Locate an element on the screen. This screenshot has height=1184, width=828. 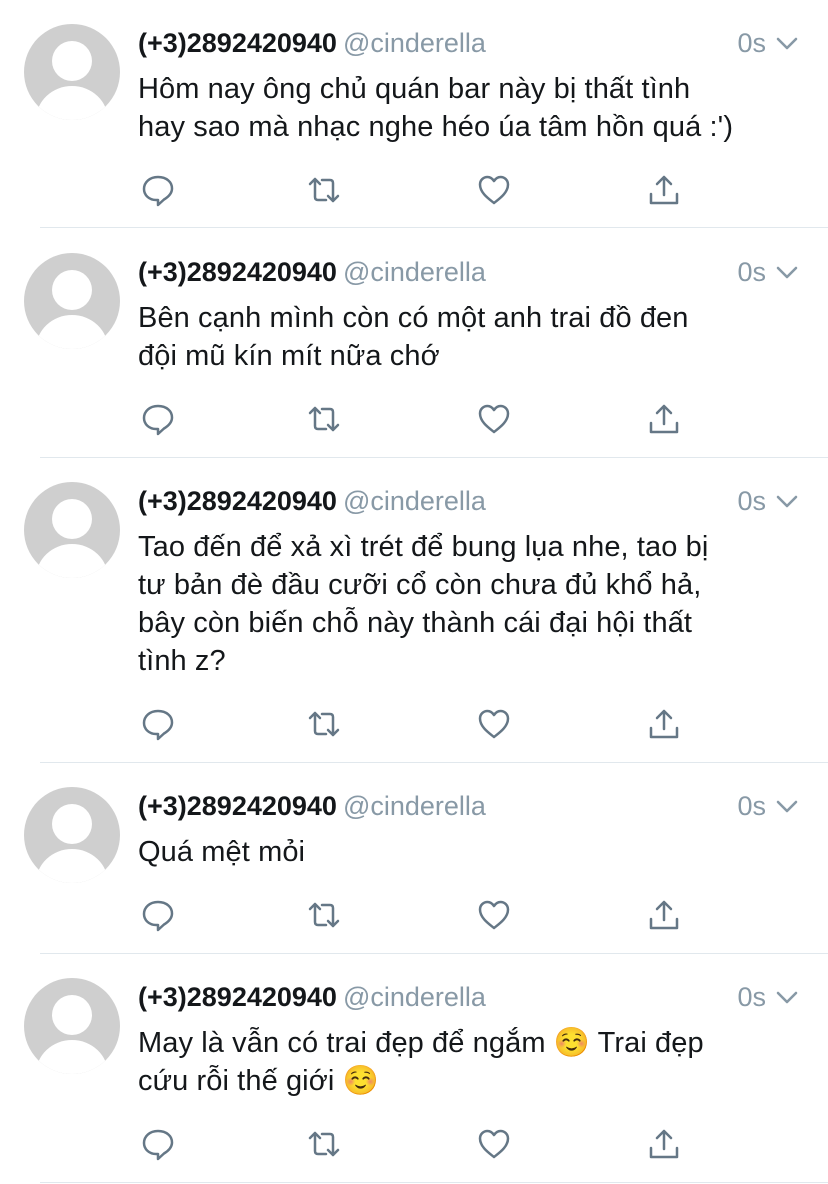
tweet-text-line: tình z? is located at coordinates (182, 661).